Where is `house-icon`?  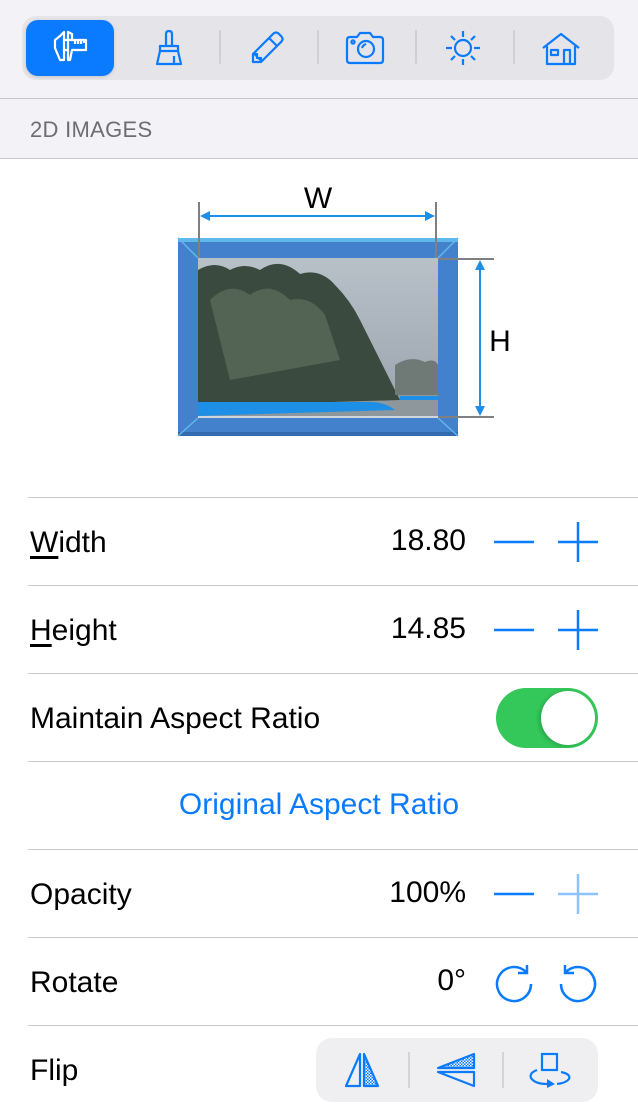 house-icon is located at coordinates (561, 49).